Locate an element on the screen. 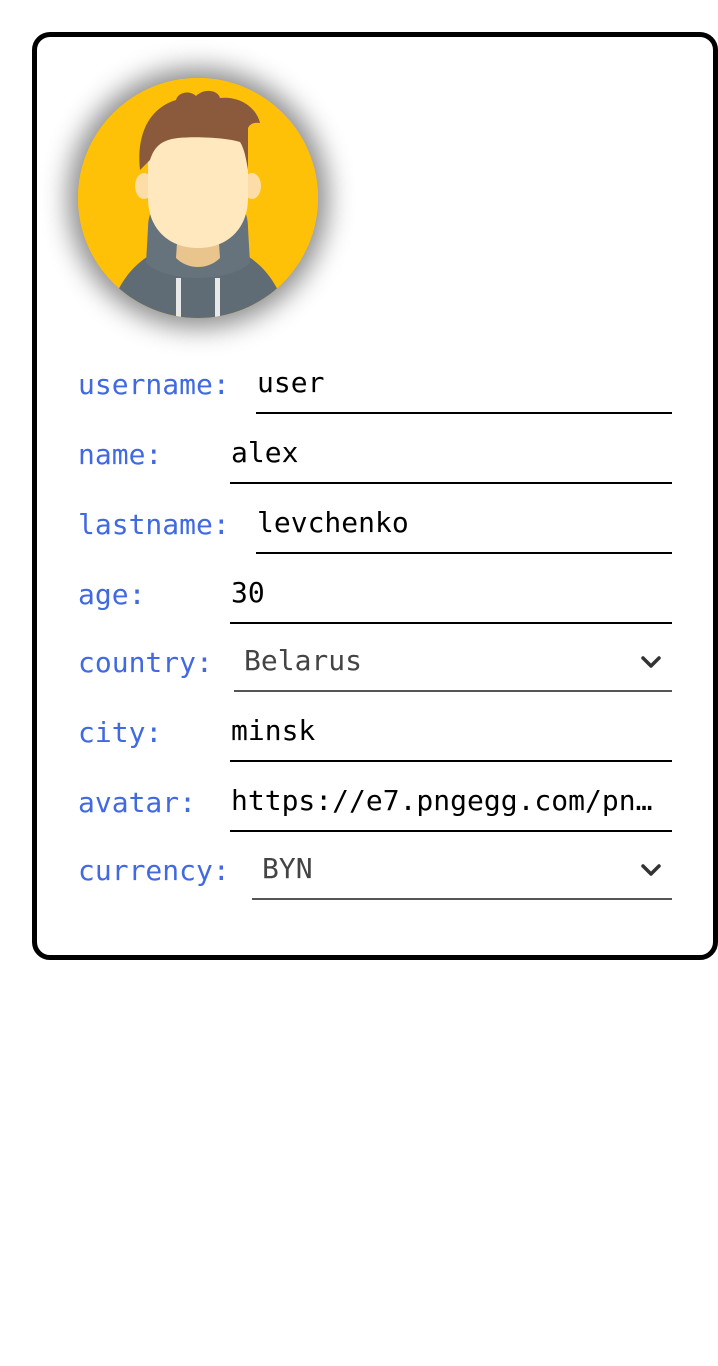 This screenshot has width=718, height=1366. currency-select: BYN is located at coordinates (462, 873).